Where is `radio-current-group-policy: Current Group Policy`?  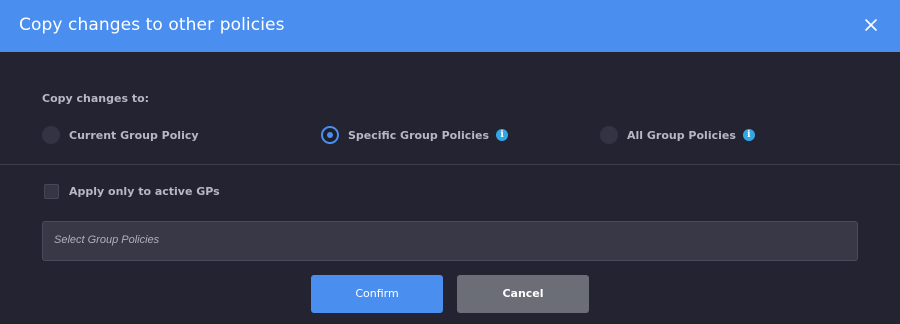 radio-current-group-policy: Current Group Policy is located at coordinates (120, 135).